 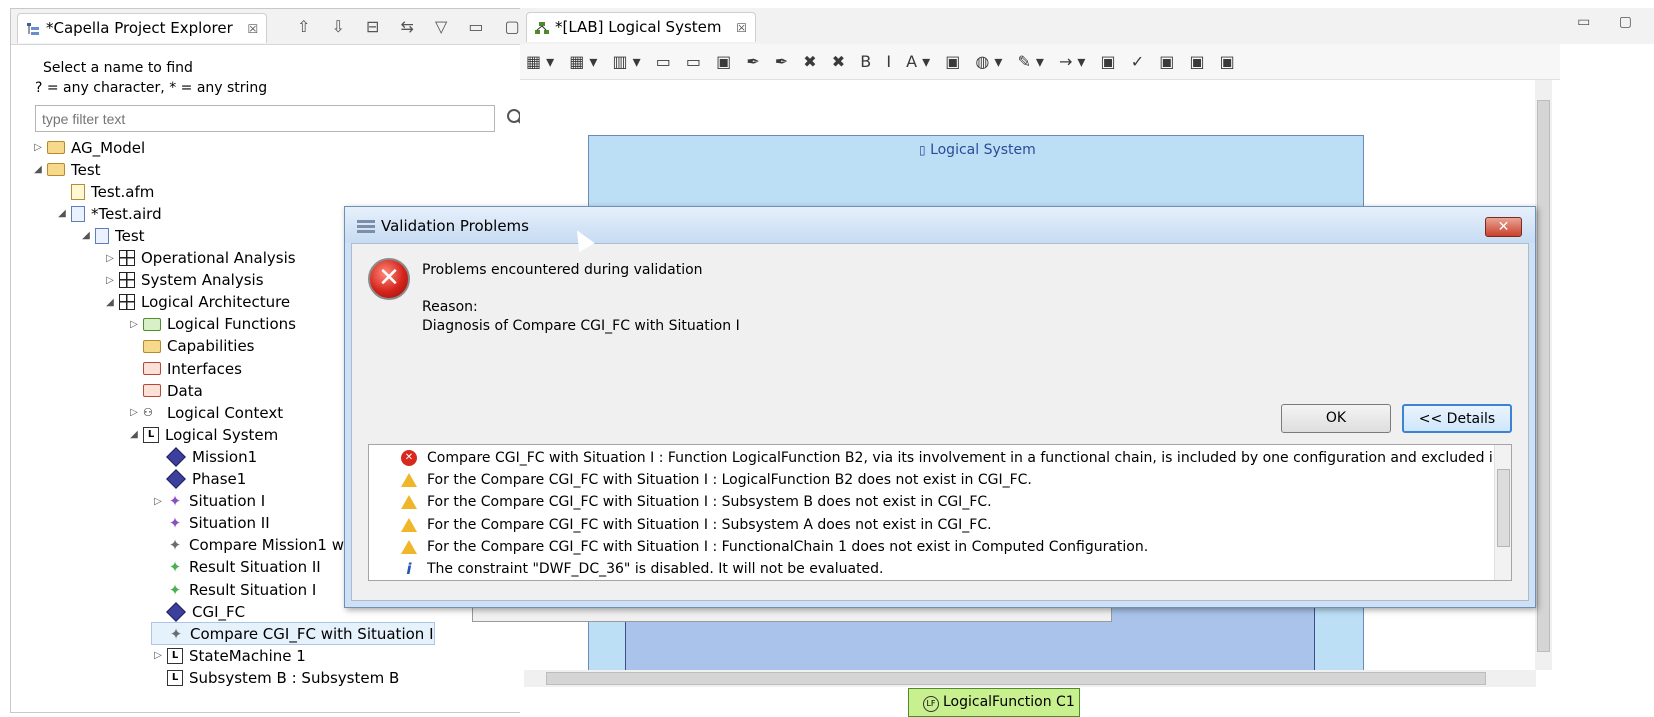 What do you see at coordinates (108, 213) in the screenshot?
I see `tree-item: ◢ *Test.aird` at bounding box center [108, 213].